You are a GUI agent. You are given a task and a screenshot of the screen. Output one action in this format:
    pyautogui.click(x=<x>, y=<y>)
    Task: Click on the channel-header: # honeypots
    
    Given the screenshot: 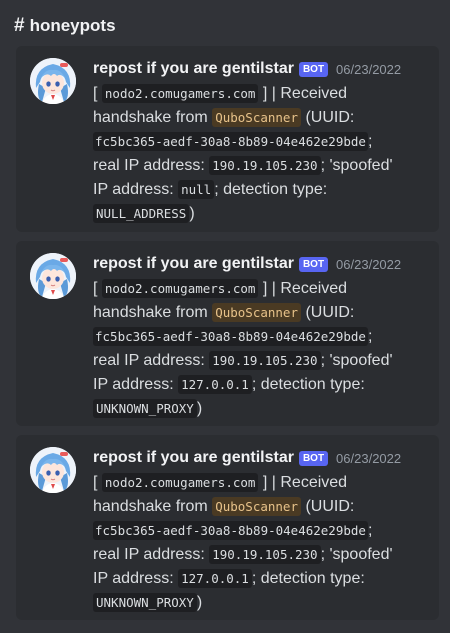 What is the action you would take?
    pyautogui.click(x=65, y=26)
    